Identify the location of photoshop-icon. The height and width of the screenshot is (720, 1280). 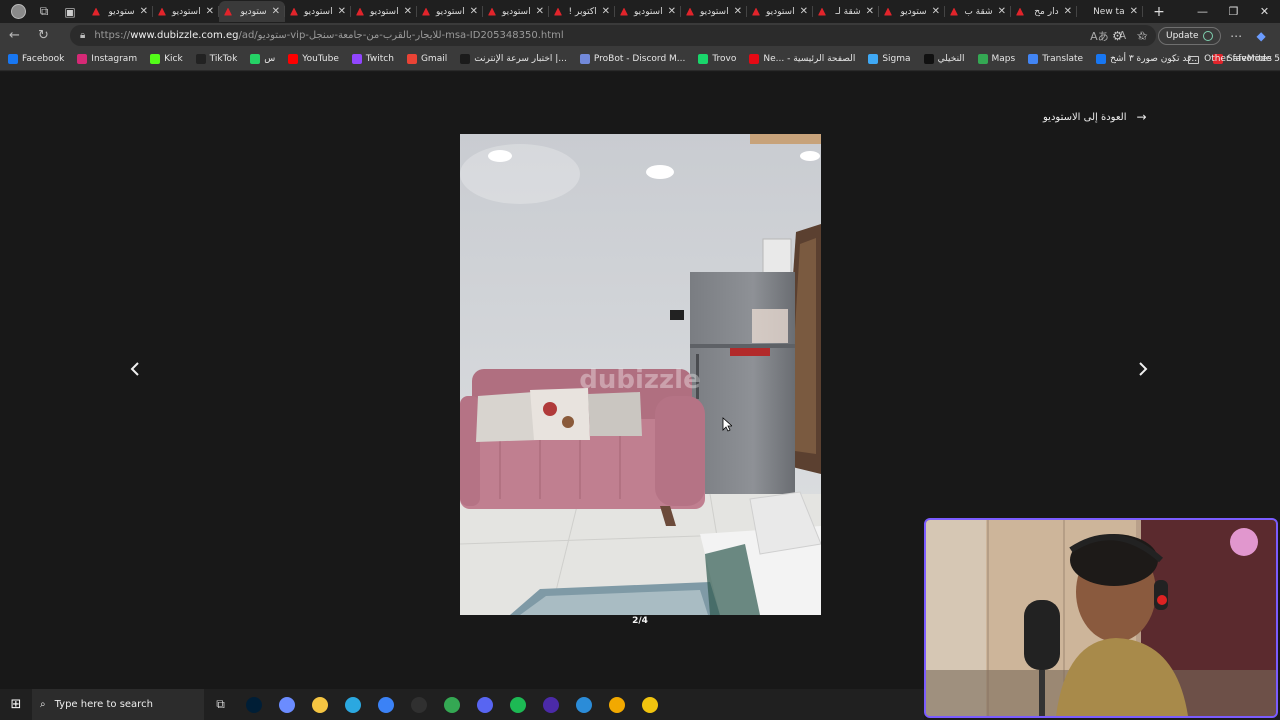
(253, 704).